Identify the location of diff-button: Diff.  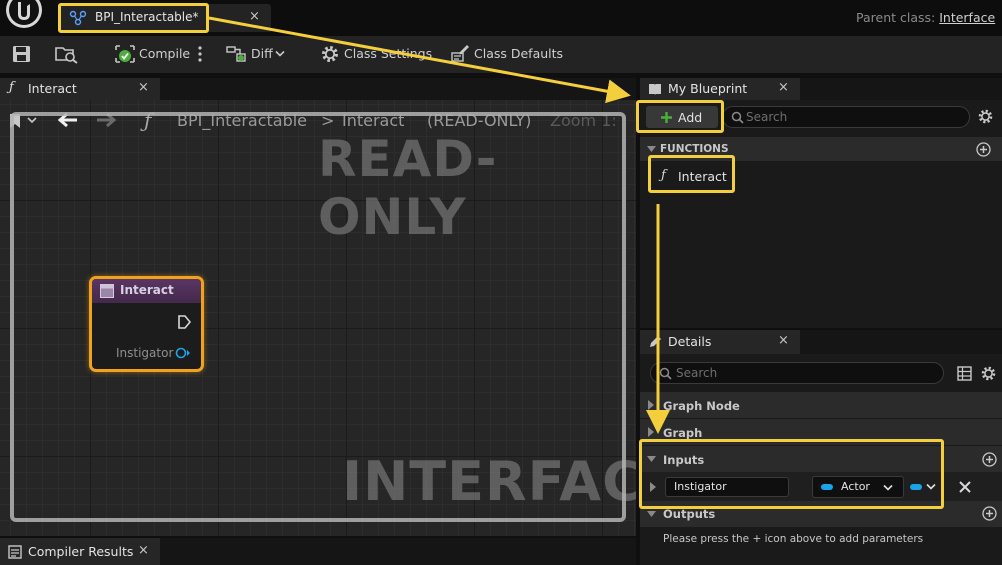
(262, 53).